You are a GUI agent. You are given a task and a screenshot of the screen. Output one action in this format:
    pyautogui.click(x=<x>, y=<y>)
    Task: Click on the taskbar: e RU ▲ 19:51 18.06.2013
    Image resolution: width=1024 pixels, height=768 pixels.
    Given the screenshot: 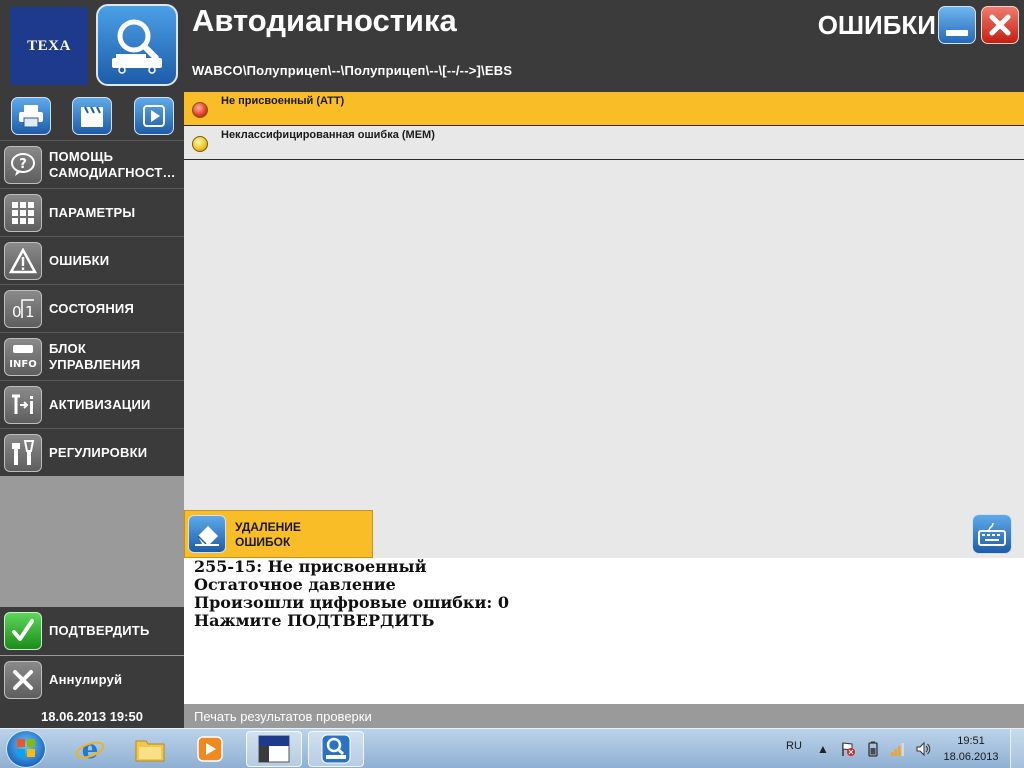 What is the action you would take?
    pyautogui.click(x=512, y=748)
    